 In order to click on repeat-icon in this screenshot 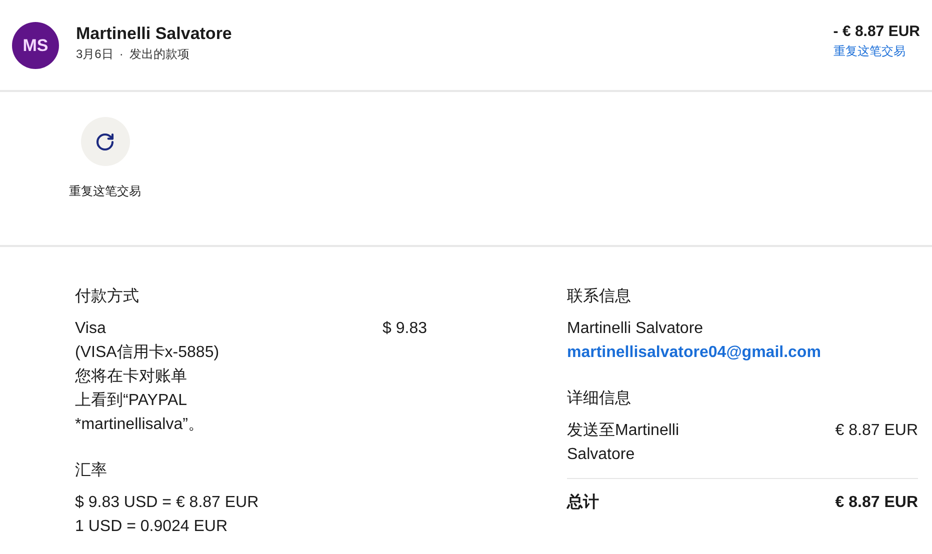, I will do `click(105, 142)`.